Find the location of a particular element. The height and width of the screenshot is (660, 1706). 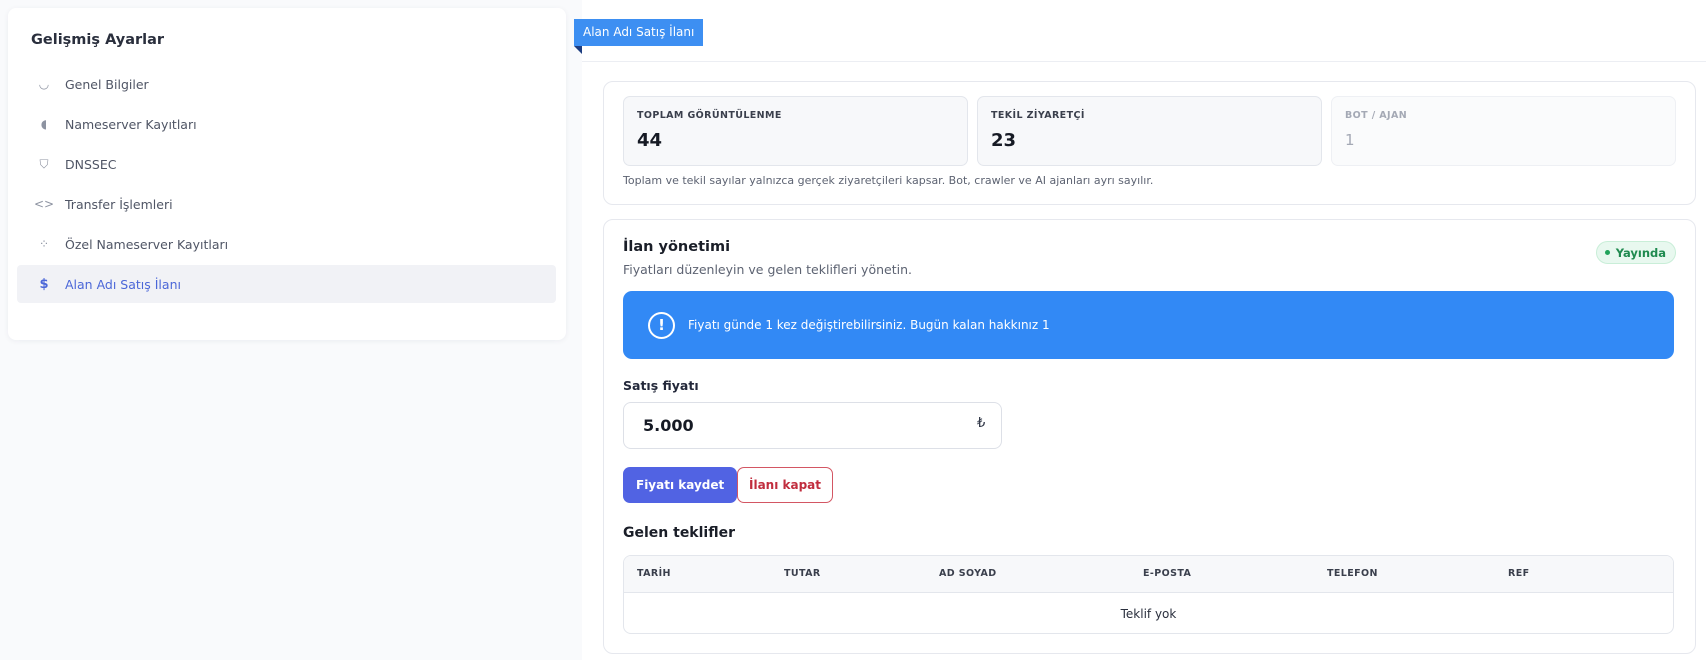

dollar-icon: $ is located at coordinates (44, 284).